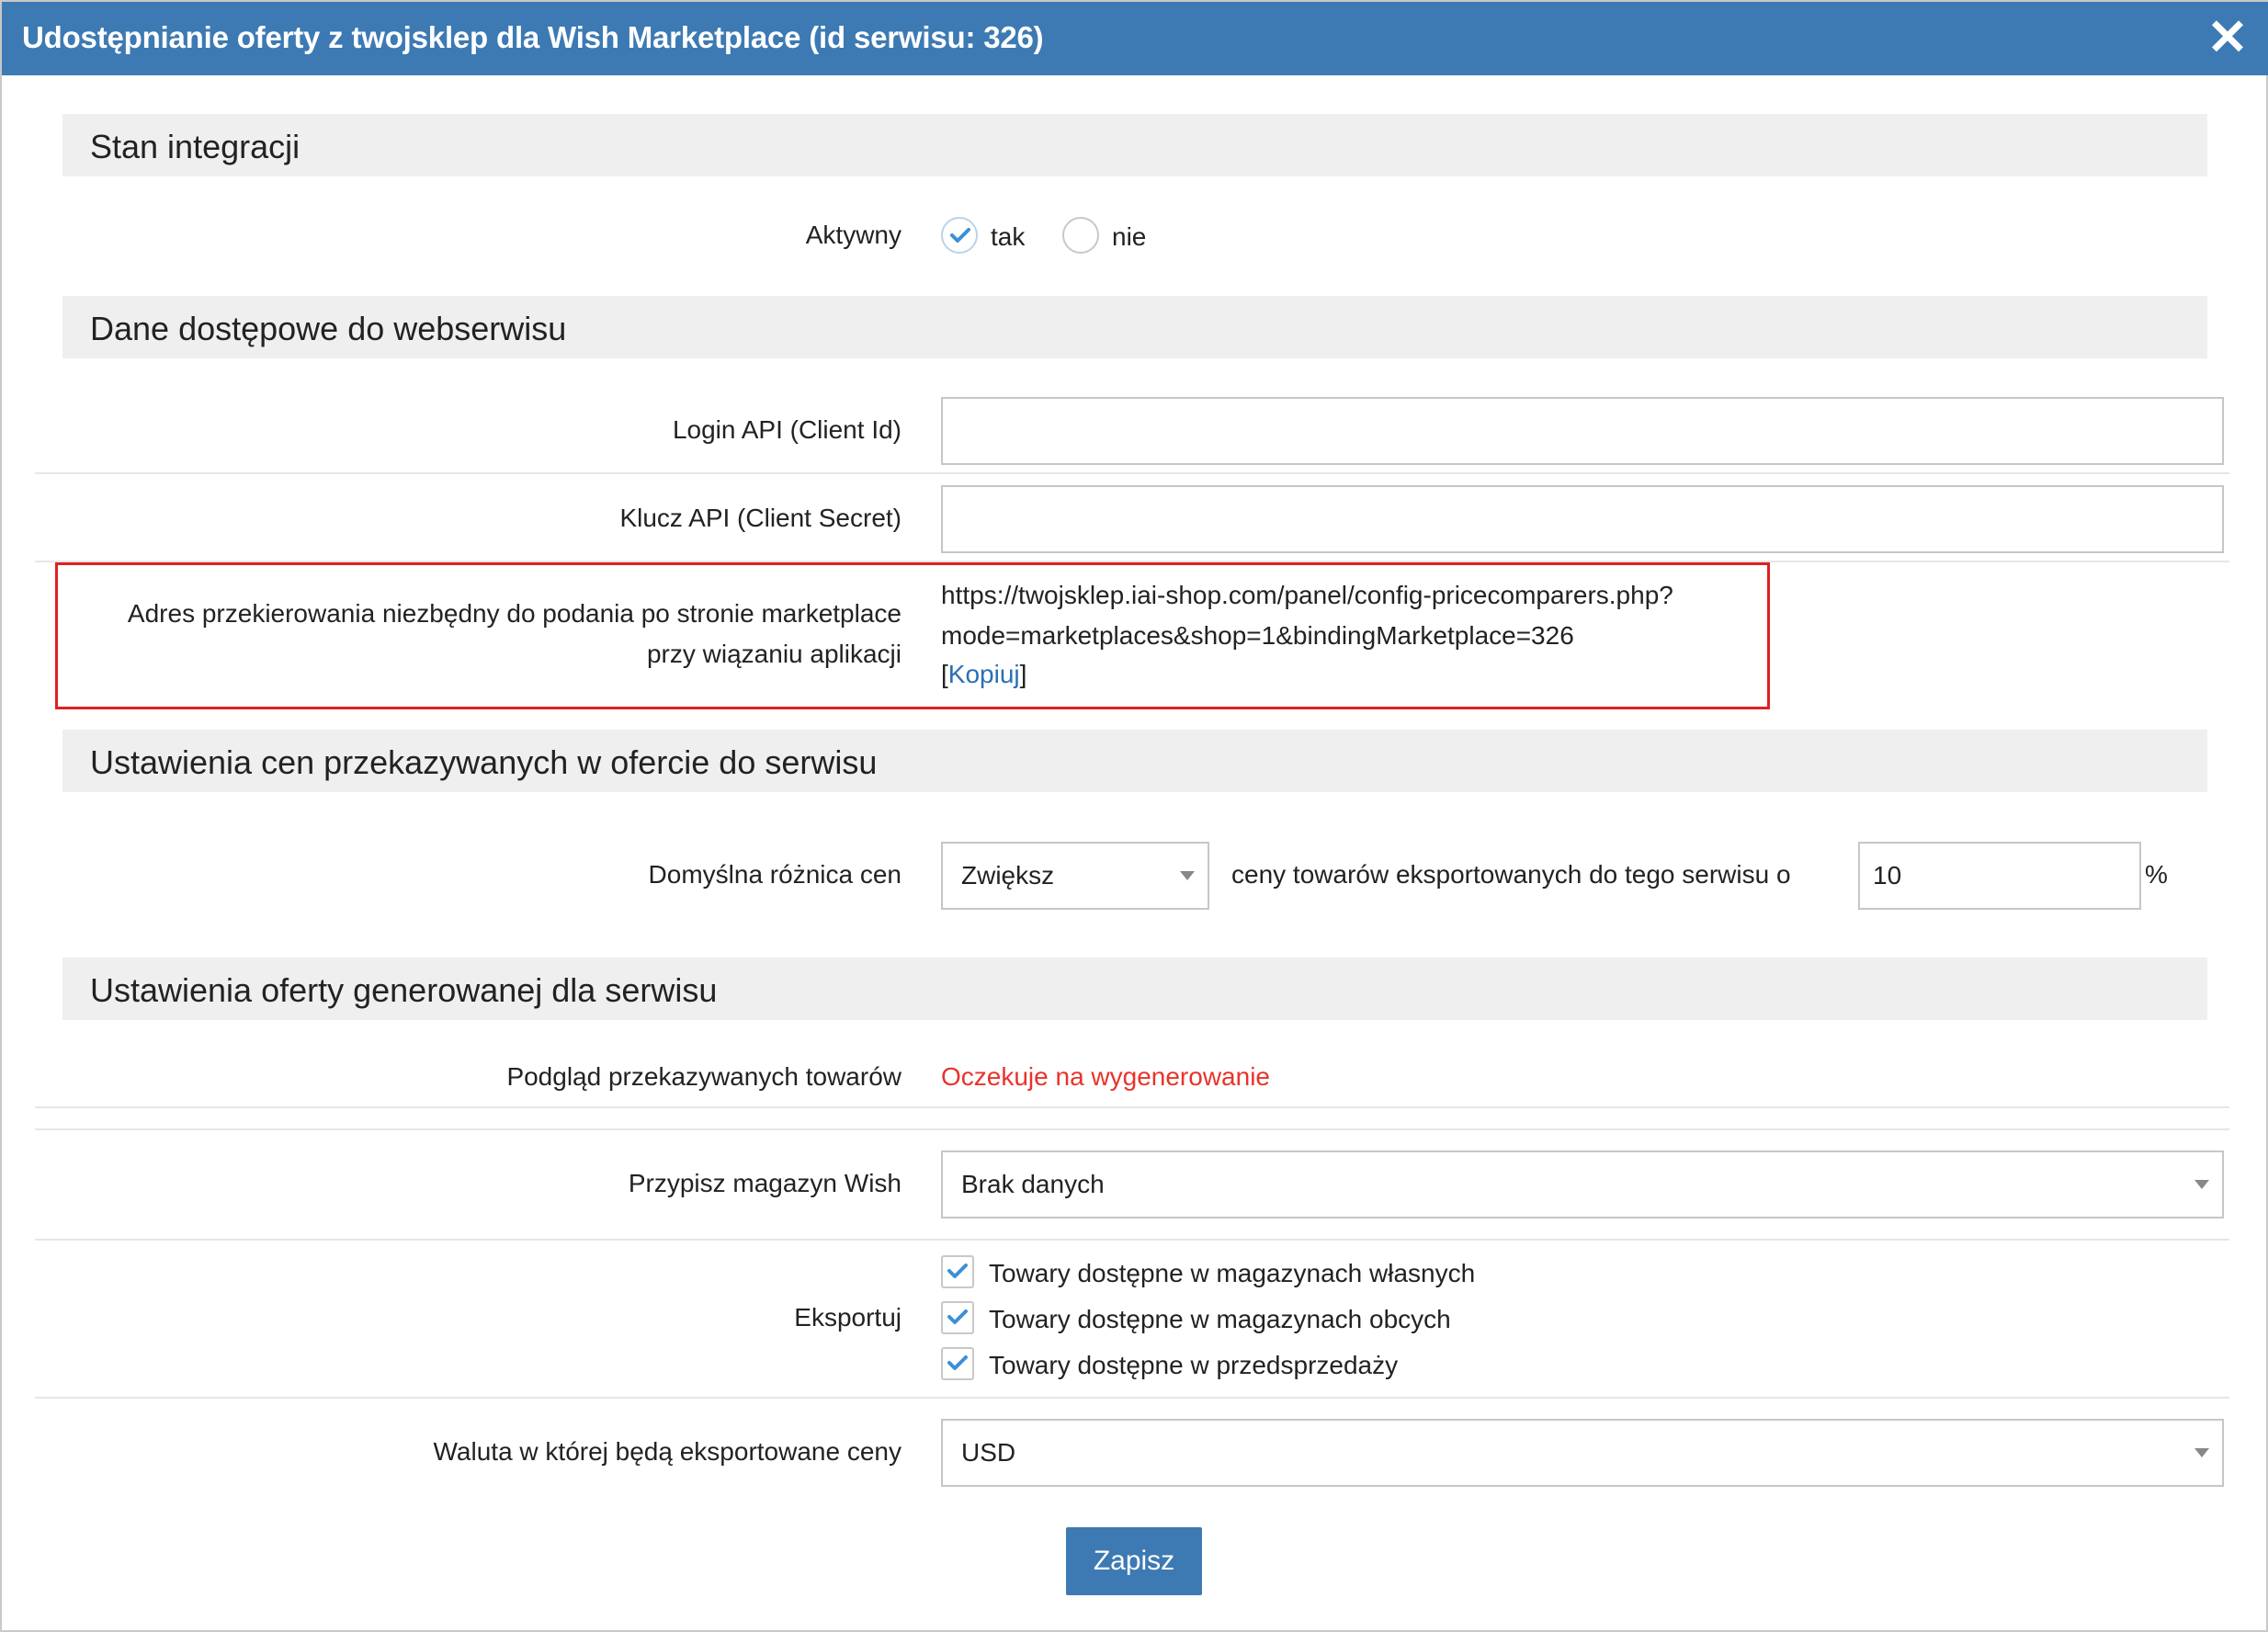 The image size is (2268, 1632). I want to click on warehouse-value: Brak danych, so click(1033, 1184).